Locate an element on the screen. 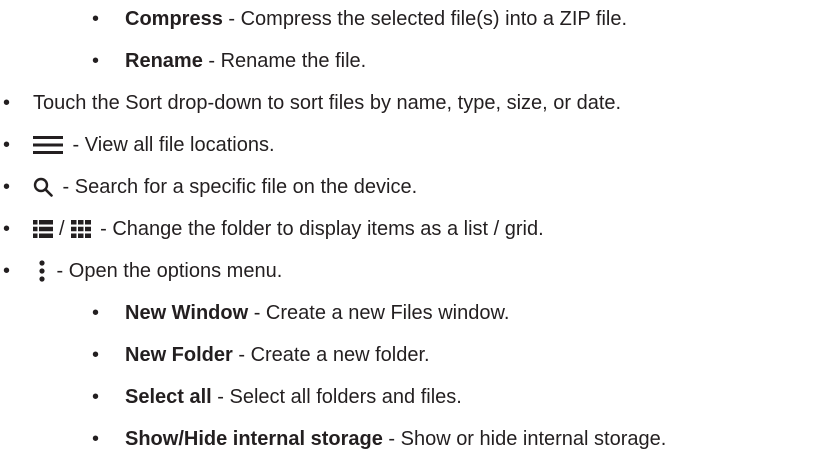  list-view-icon is located at coordinates (43, 229).